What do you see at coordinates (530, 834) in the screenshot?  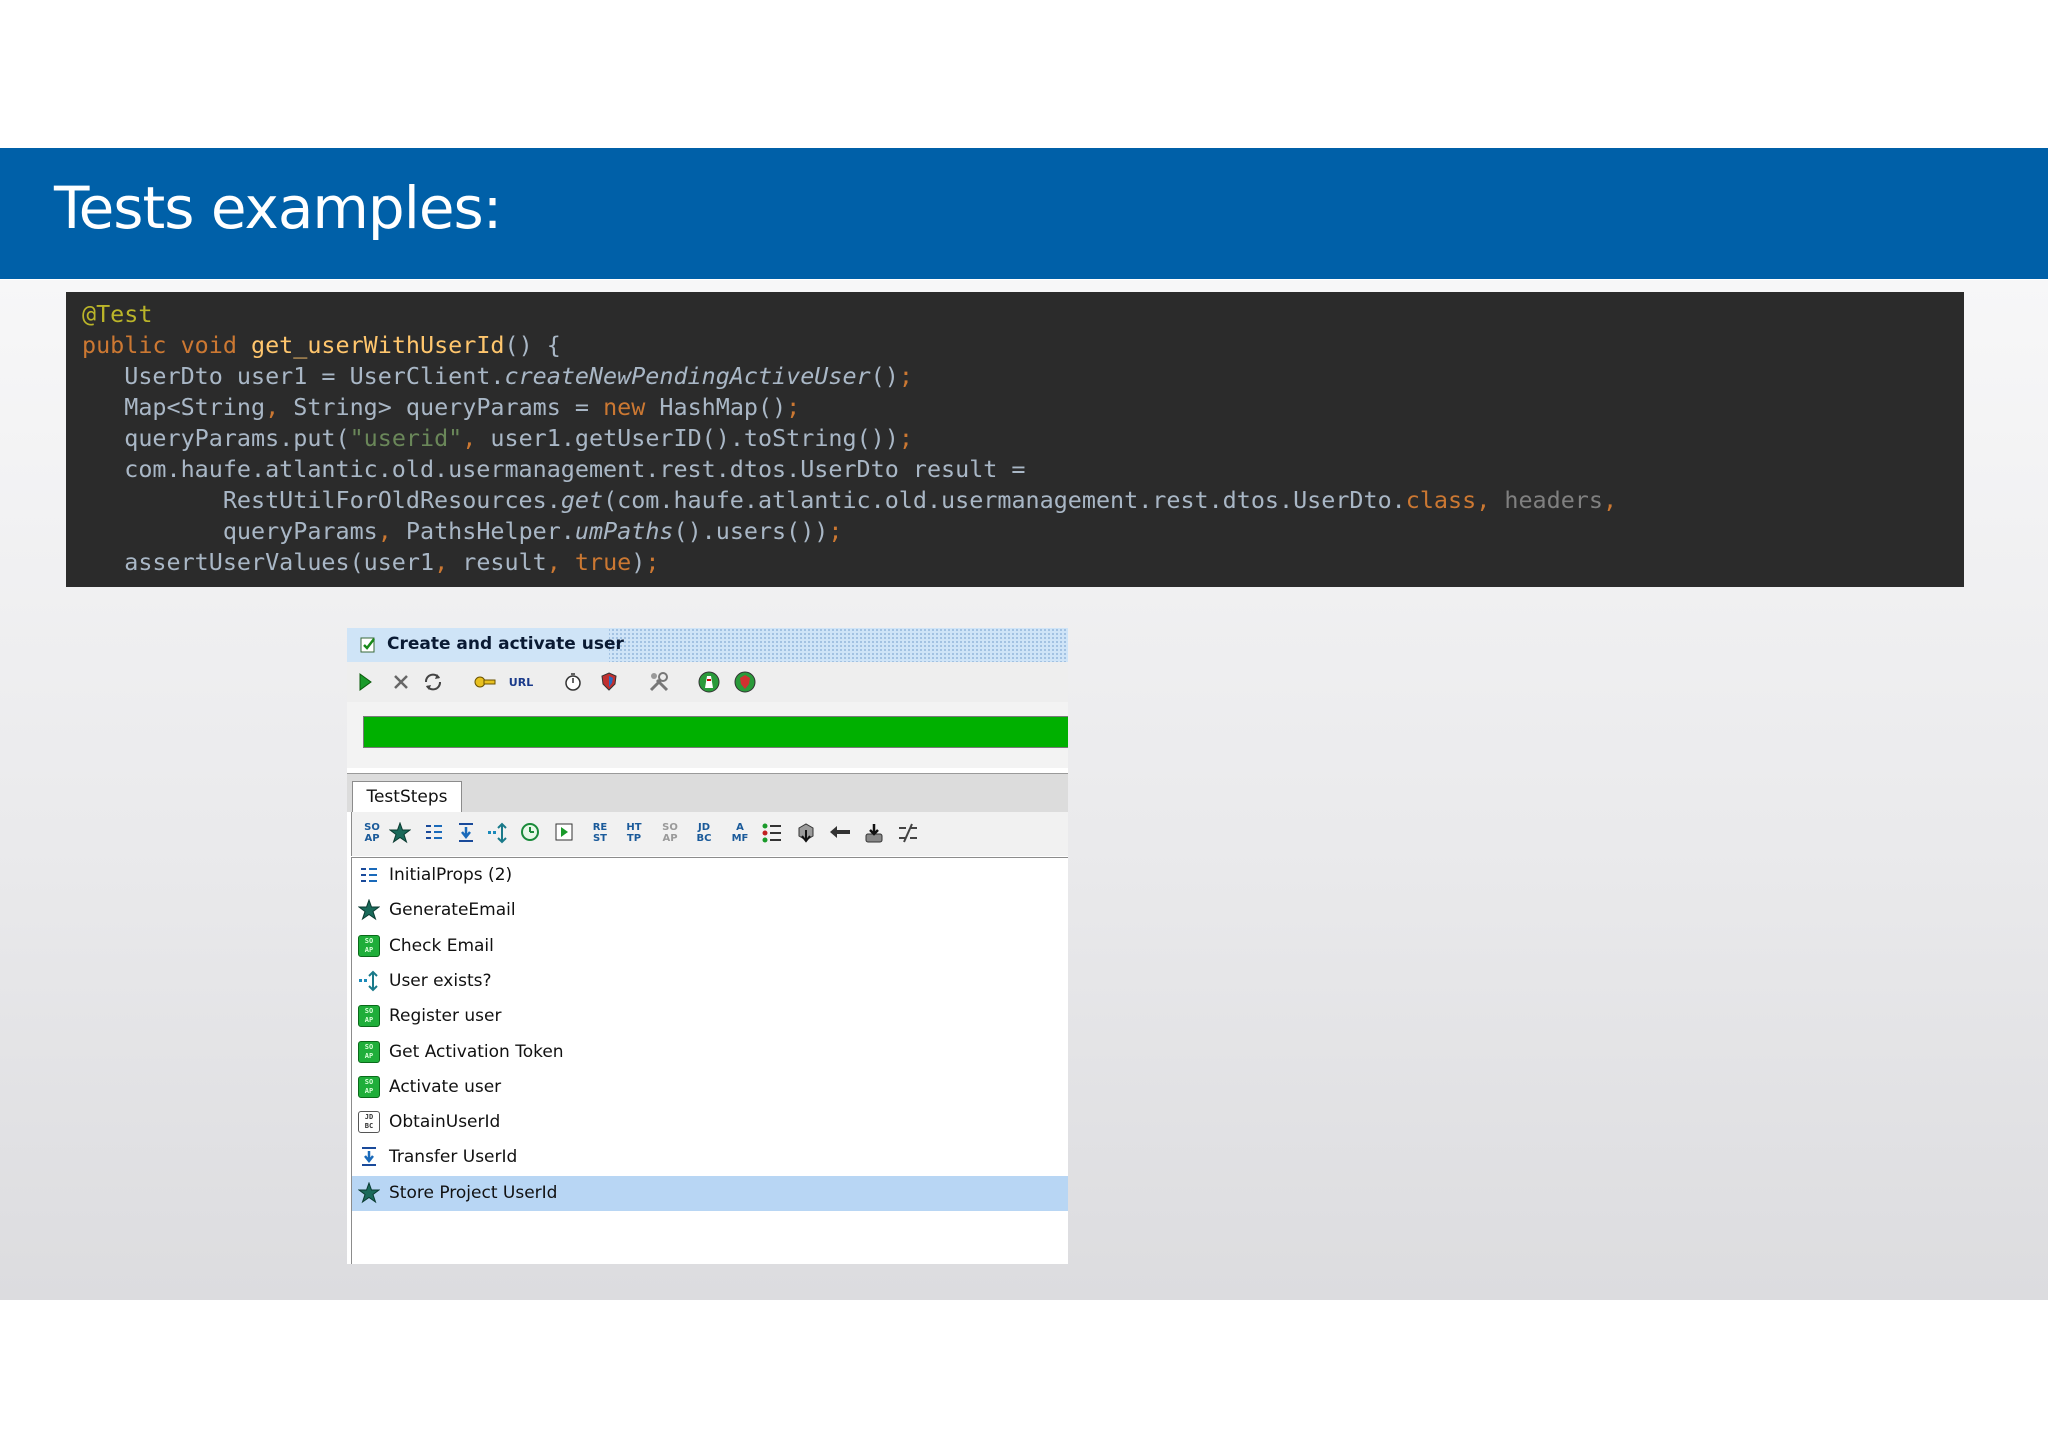 I see `add-delay-step-icon` at bounding box center [530, 834].